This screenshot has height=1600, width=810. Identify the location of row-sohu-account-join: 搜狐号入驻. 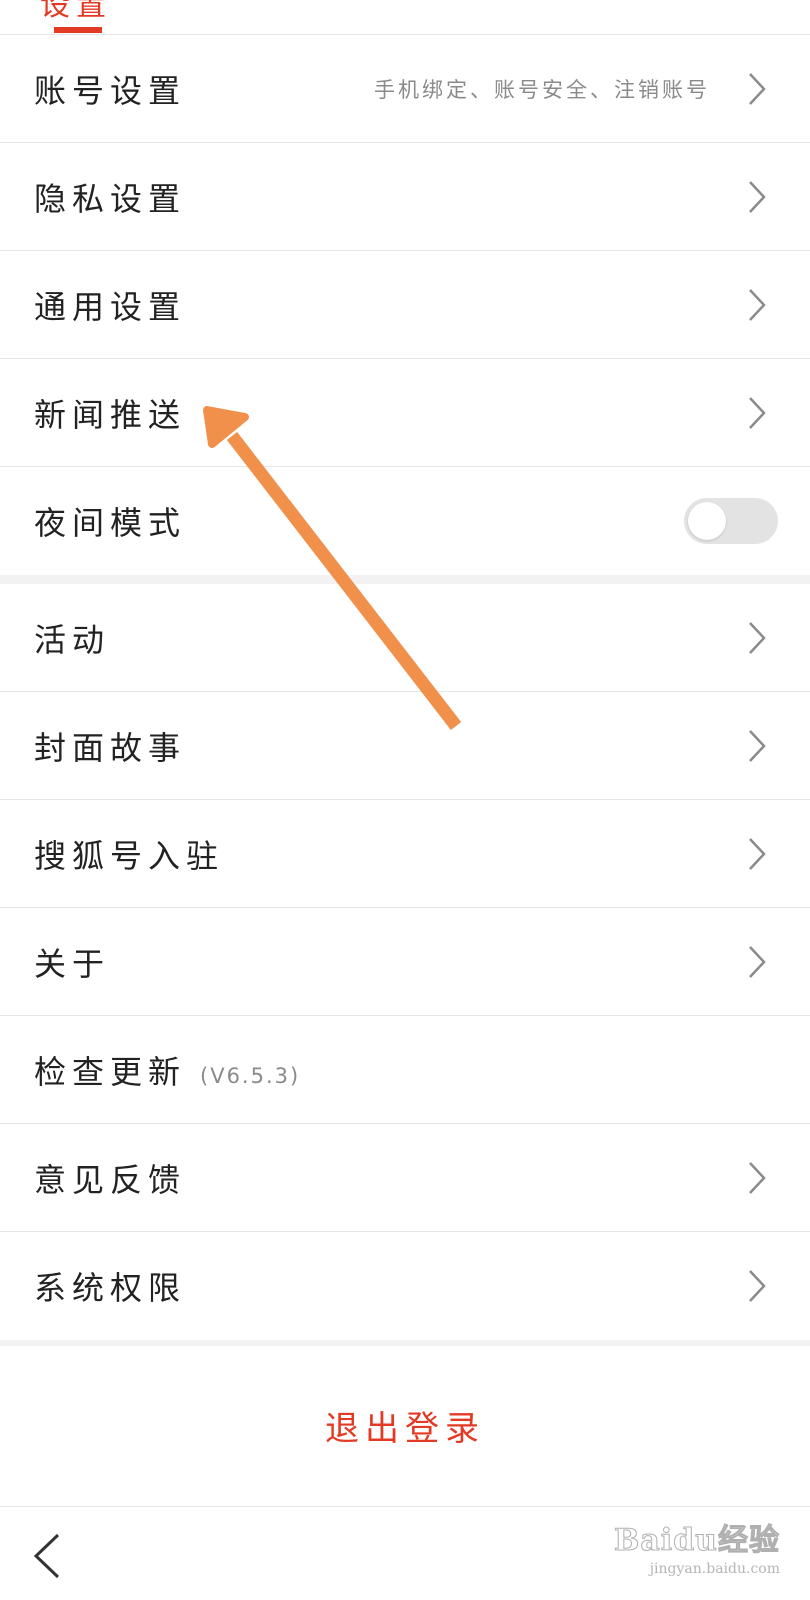
(405, 854).